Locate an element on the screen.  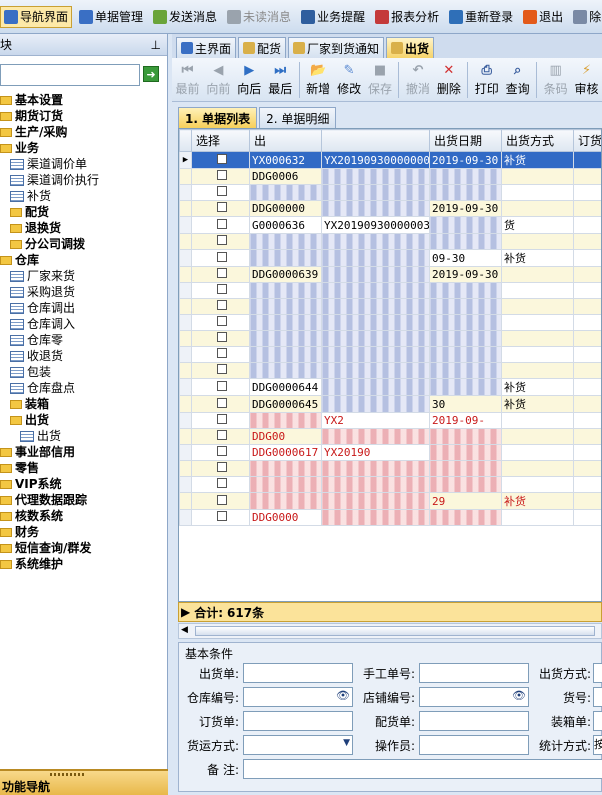
table-row: 09-30 补货 is located at coordinates (390, 258).